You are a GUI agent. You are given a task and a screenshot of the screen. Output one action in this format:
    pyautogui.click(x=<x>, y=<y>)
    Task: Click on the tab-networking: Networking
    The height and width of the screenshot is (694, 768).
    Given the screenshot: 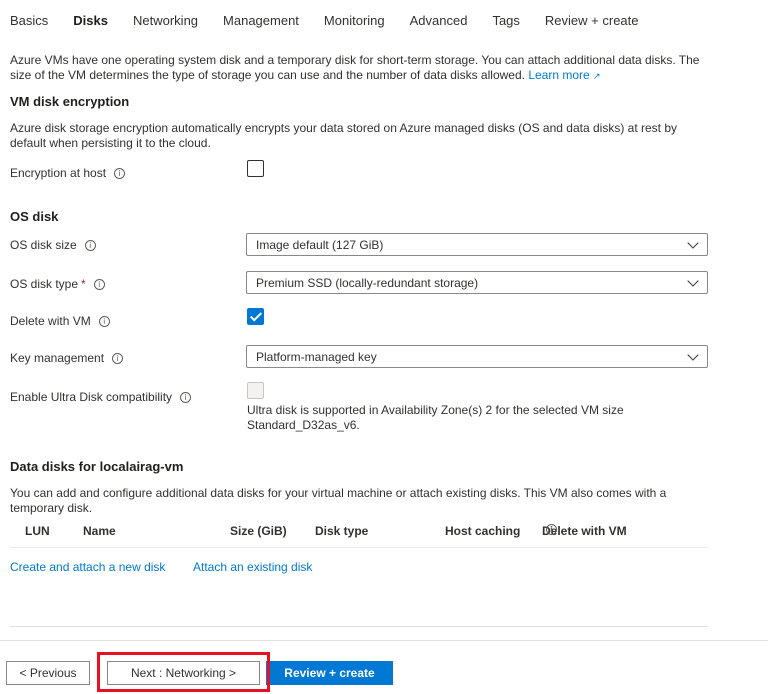 What is the action you would take?
    pyautogui.click(x=165, y=20)
    